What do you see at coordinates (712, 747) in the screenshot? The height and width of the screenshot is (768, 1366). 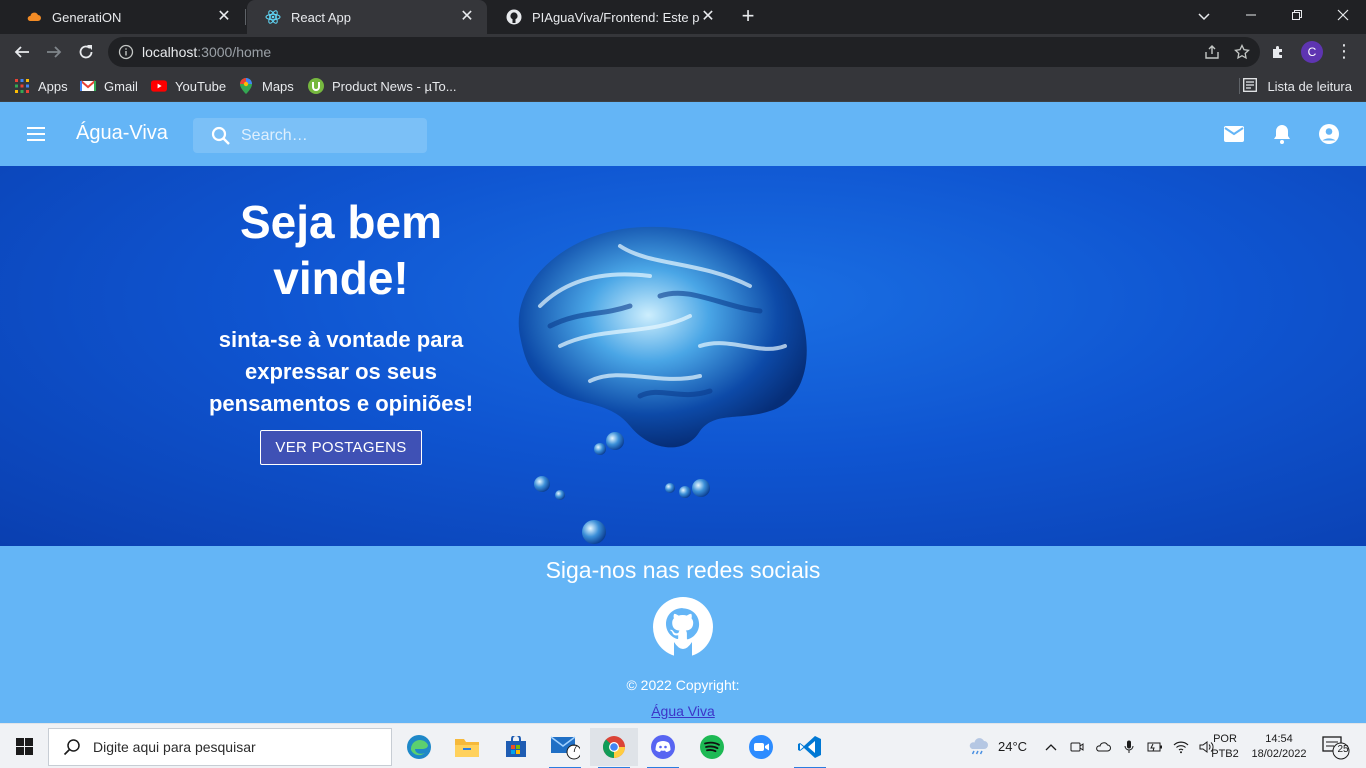 I see `spotify-icon` at bounding box center [712, 747].